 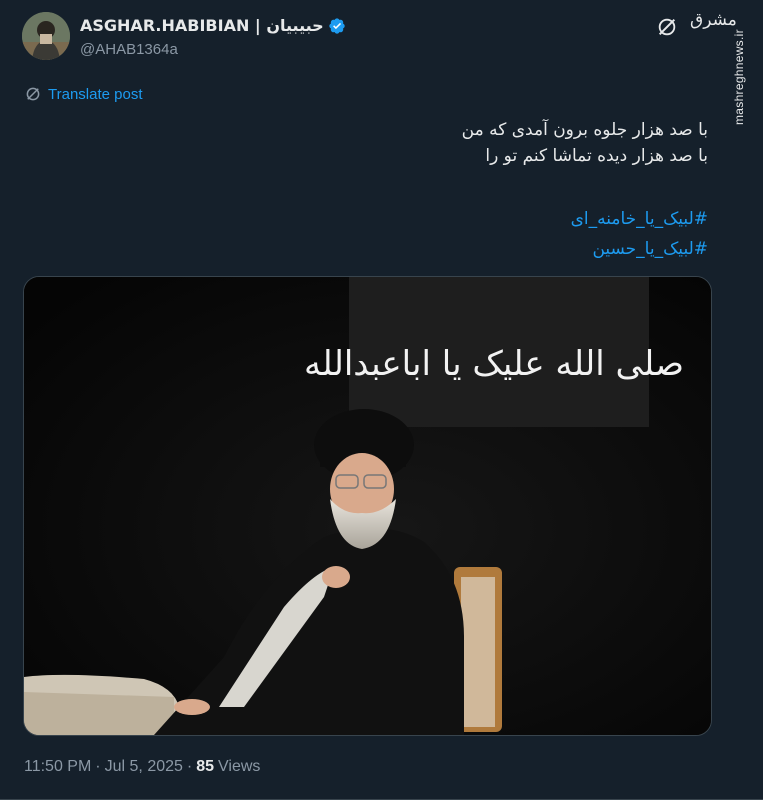 What do you see at coordinates (494, 364) in the screenshot?
I see `banner-text: صلی الله علیک یا اباعبدالله` at bounding box center [494, 364].